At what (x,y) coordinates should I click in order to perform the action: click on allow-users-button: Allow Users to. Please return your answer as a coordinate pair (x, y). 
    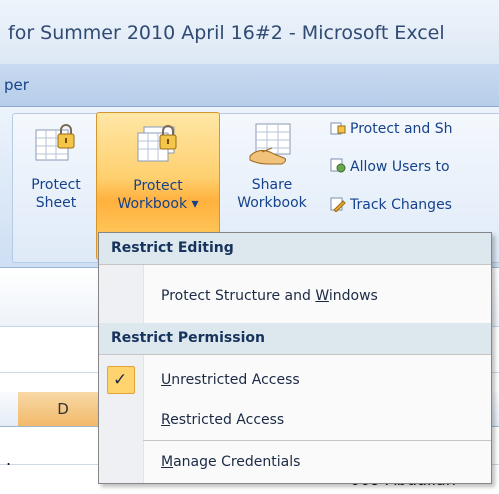
    Looking at the image, I should click on (390, 170).